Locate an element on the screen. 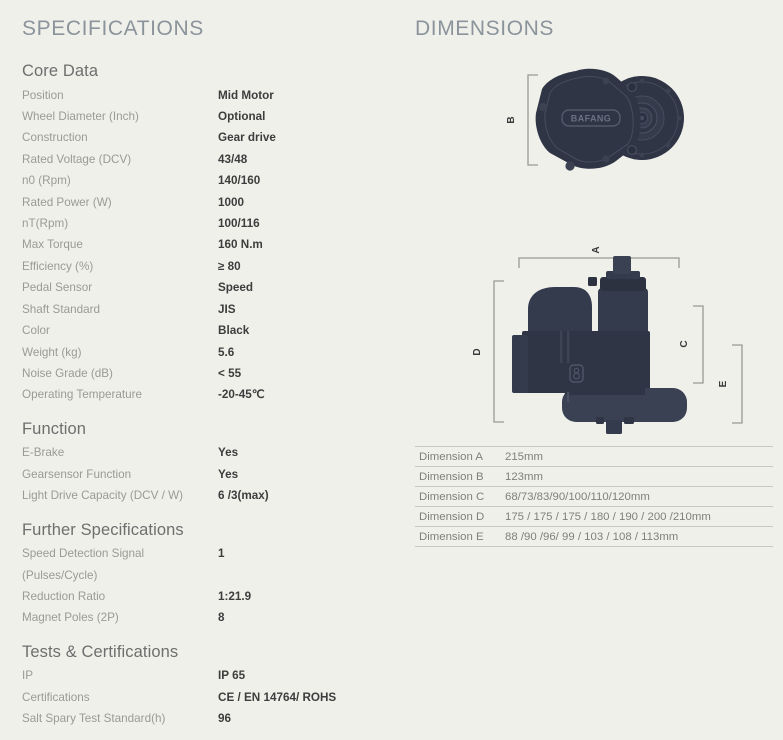 The image size is (783, 740). spec-row: Reduction Ratio 1:21.9 is located at coordinates (211, 596).